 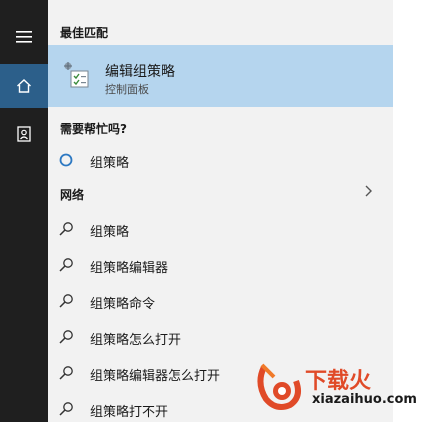 What do you see at coordinates (110, 163) in the screenshot?
I see `help-item-label: 组策略` at bounding box center [110, 163].